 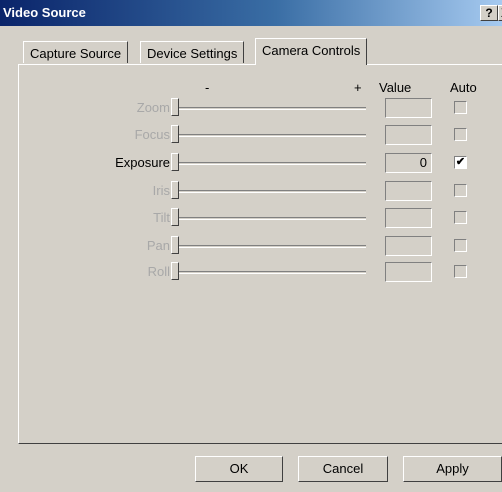 I want to click on apply-button: Apply, so click(x=452, y=469).